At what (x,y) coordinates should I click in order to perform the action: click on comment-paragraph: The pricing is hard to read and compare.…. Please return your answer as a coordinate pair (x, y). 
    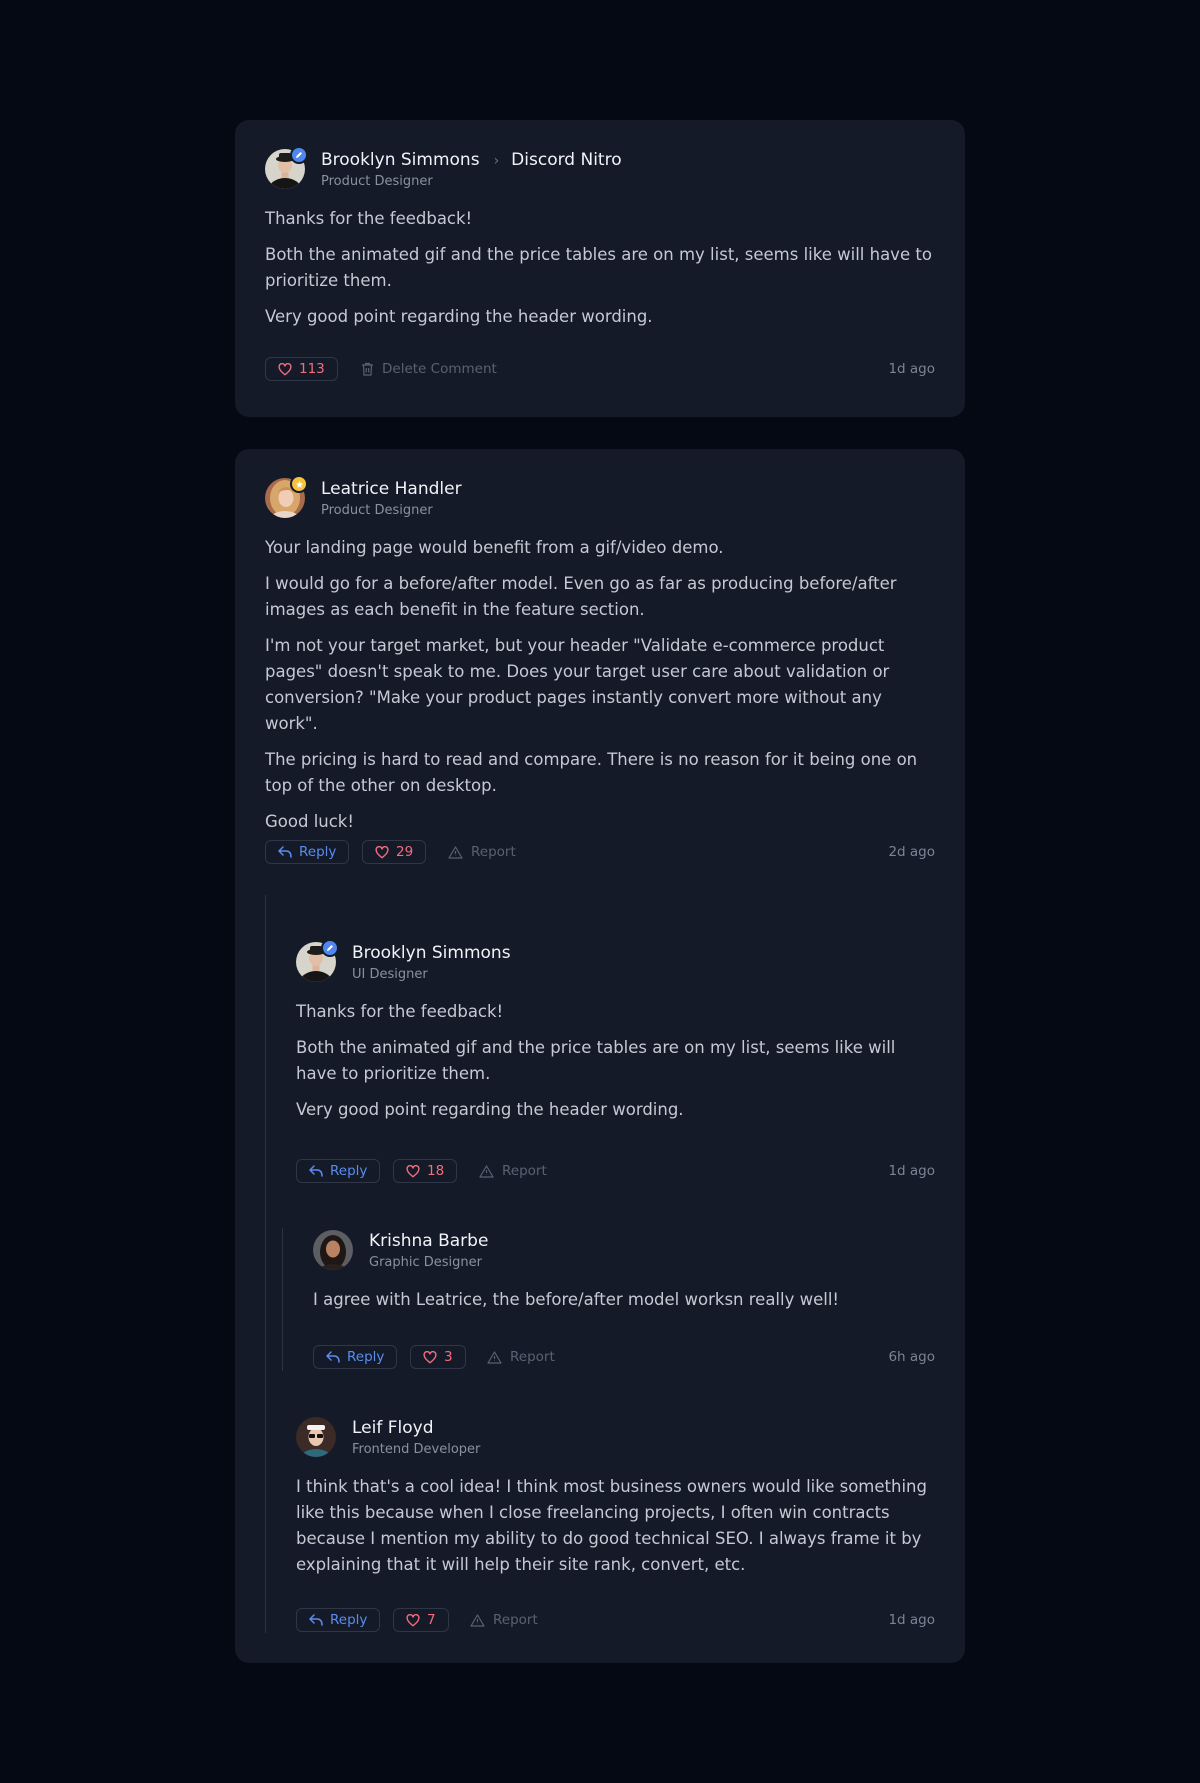
    Looking at the image, I should click on (591, 772).